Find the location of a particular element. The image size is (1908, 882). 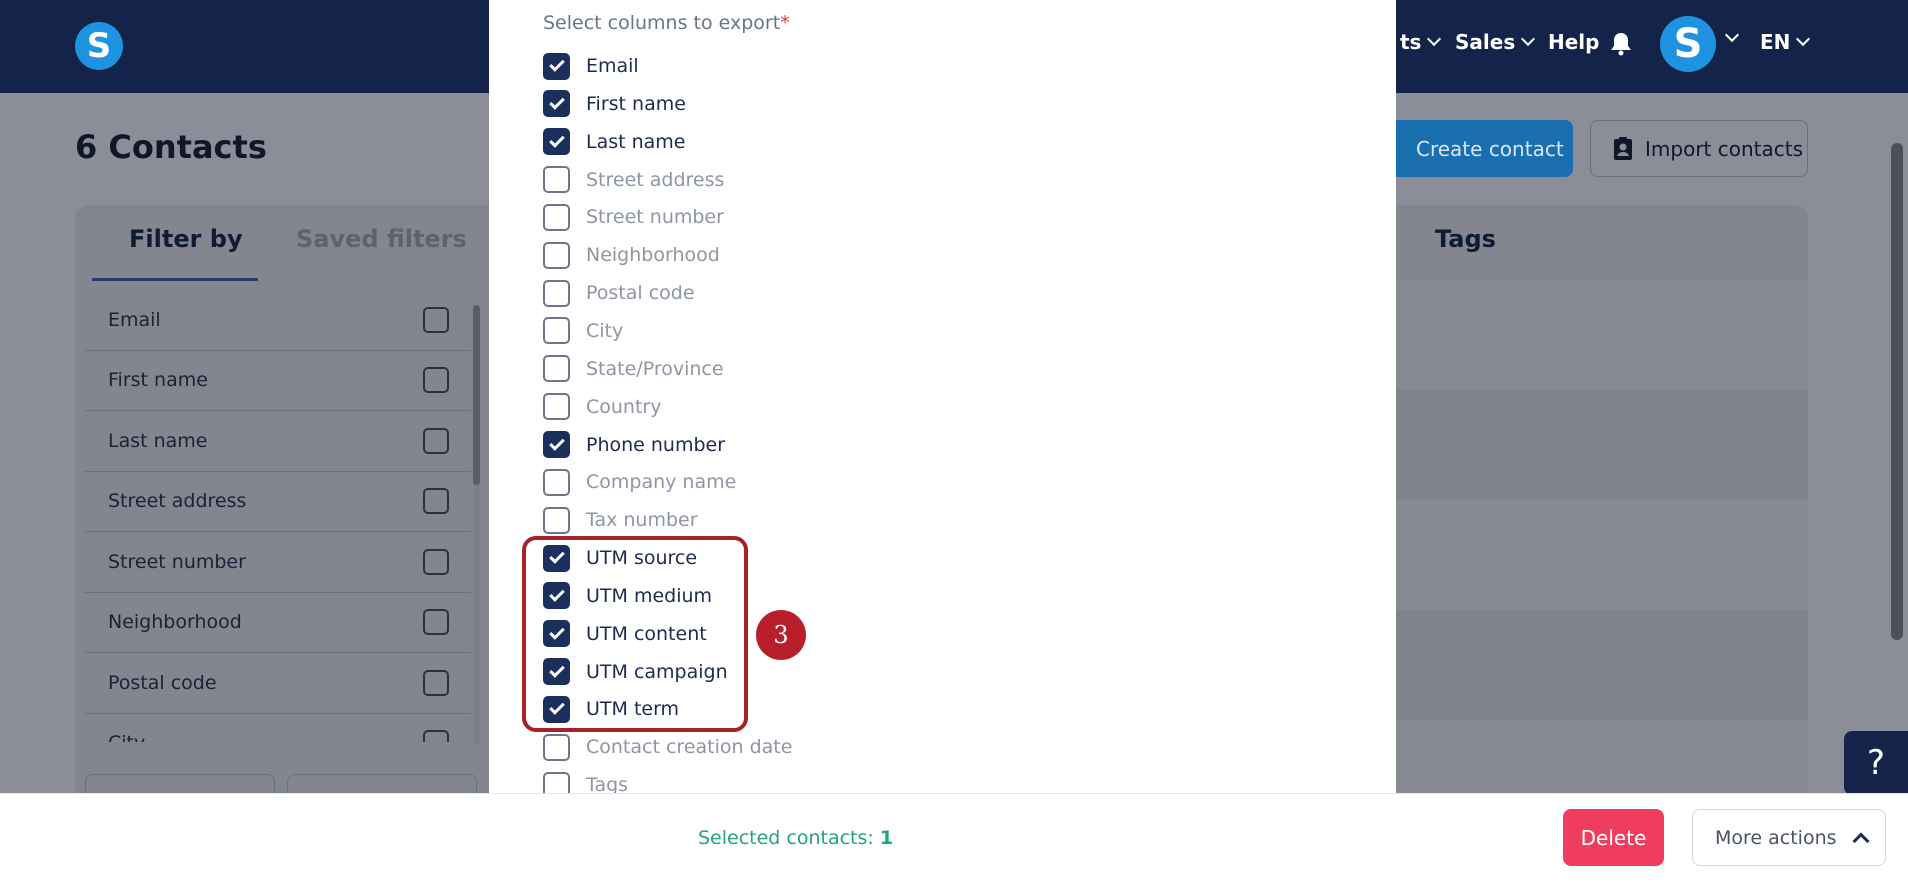

nav-item-sales: Sales is located at coordinates (1495, 42).